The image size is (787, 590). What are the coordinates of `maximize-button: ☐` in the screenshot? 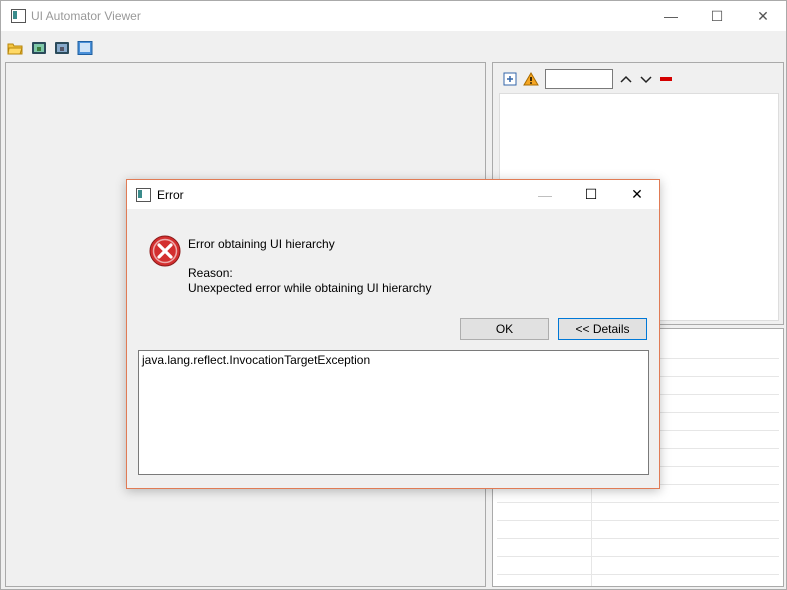 It's located at (717, 16).